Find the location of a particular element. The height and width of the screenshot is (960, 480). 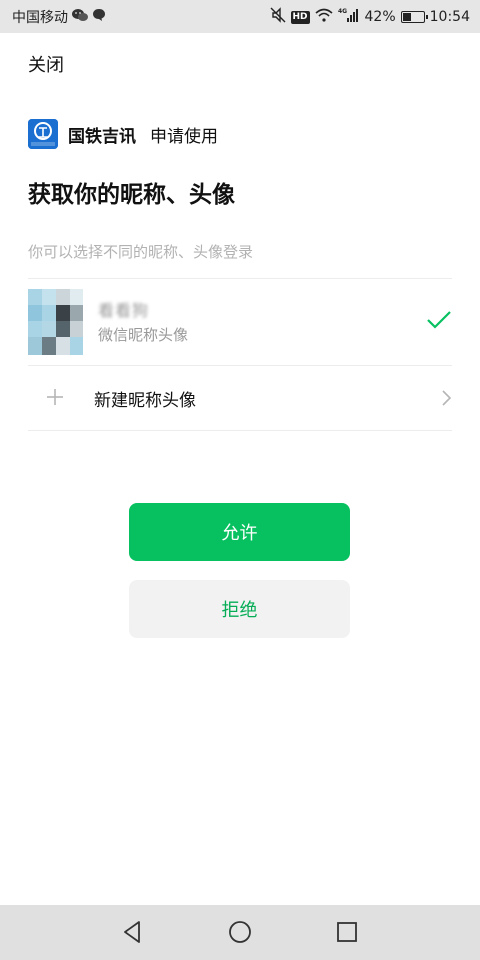

page-title: 获取你的昵称、头像 is located at coordinates (131, 195).